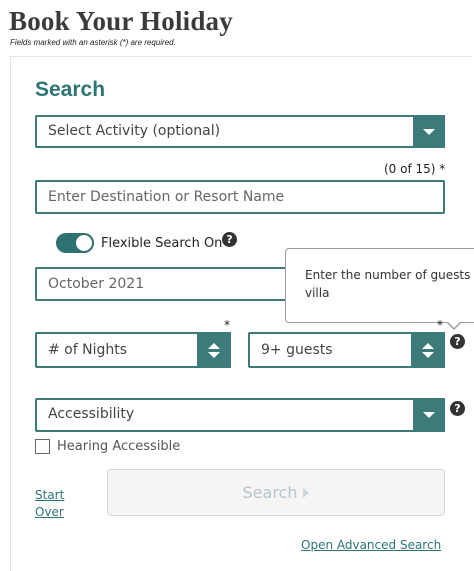  What do you see at coordinates (297, 350) in the screenshot?
I see `guests-select-label: 9+ guests` at bounding box center [297, 350].